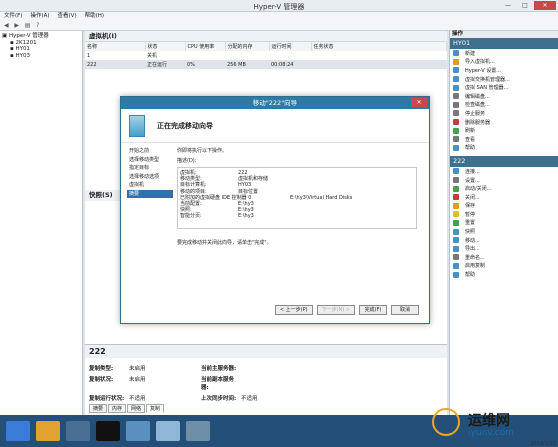 This screenshot has width=558, height=447. I want to click on reset-icon, so click(456, 222).